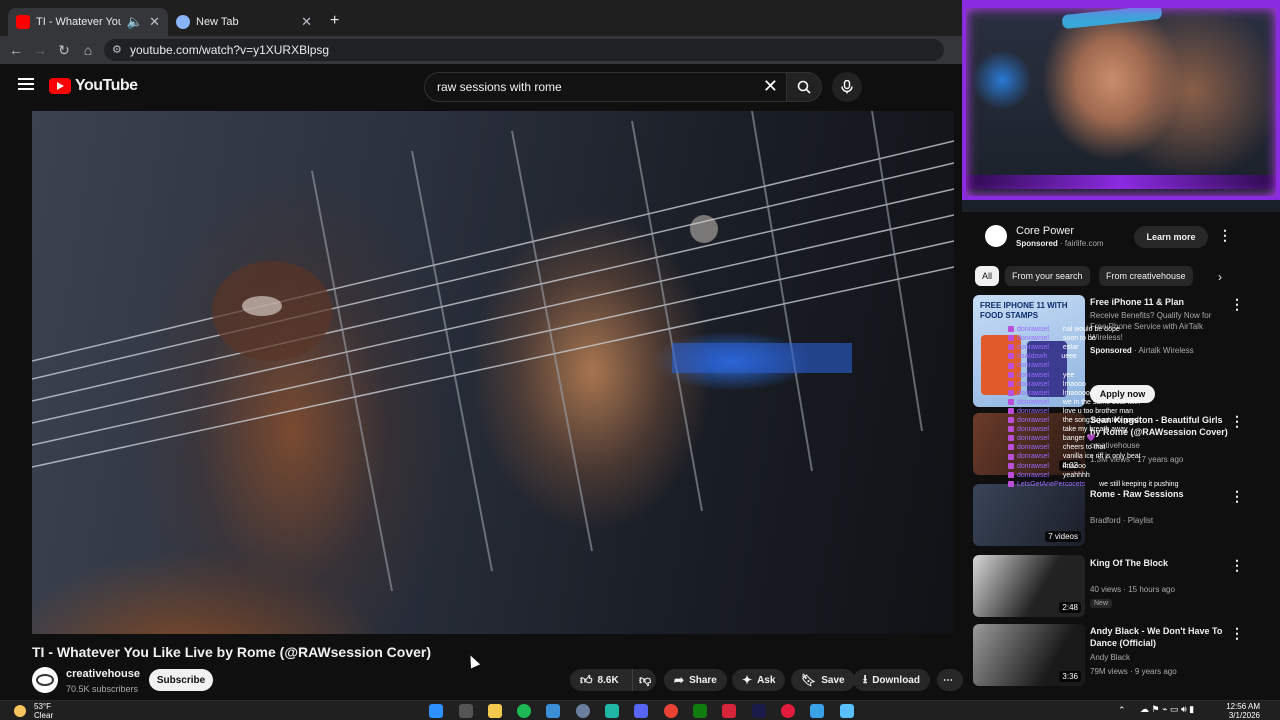 This screenshot has width=1280, height=720. Describe the element at coordinates (1074, 402) in the screenshot. I see `chat-message: donrawsel we in the same boat twin` at that location.